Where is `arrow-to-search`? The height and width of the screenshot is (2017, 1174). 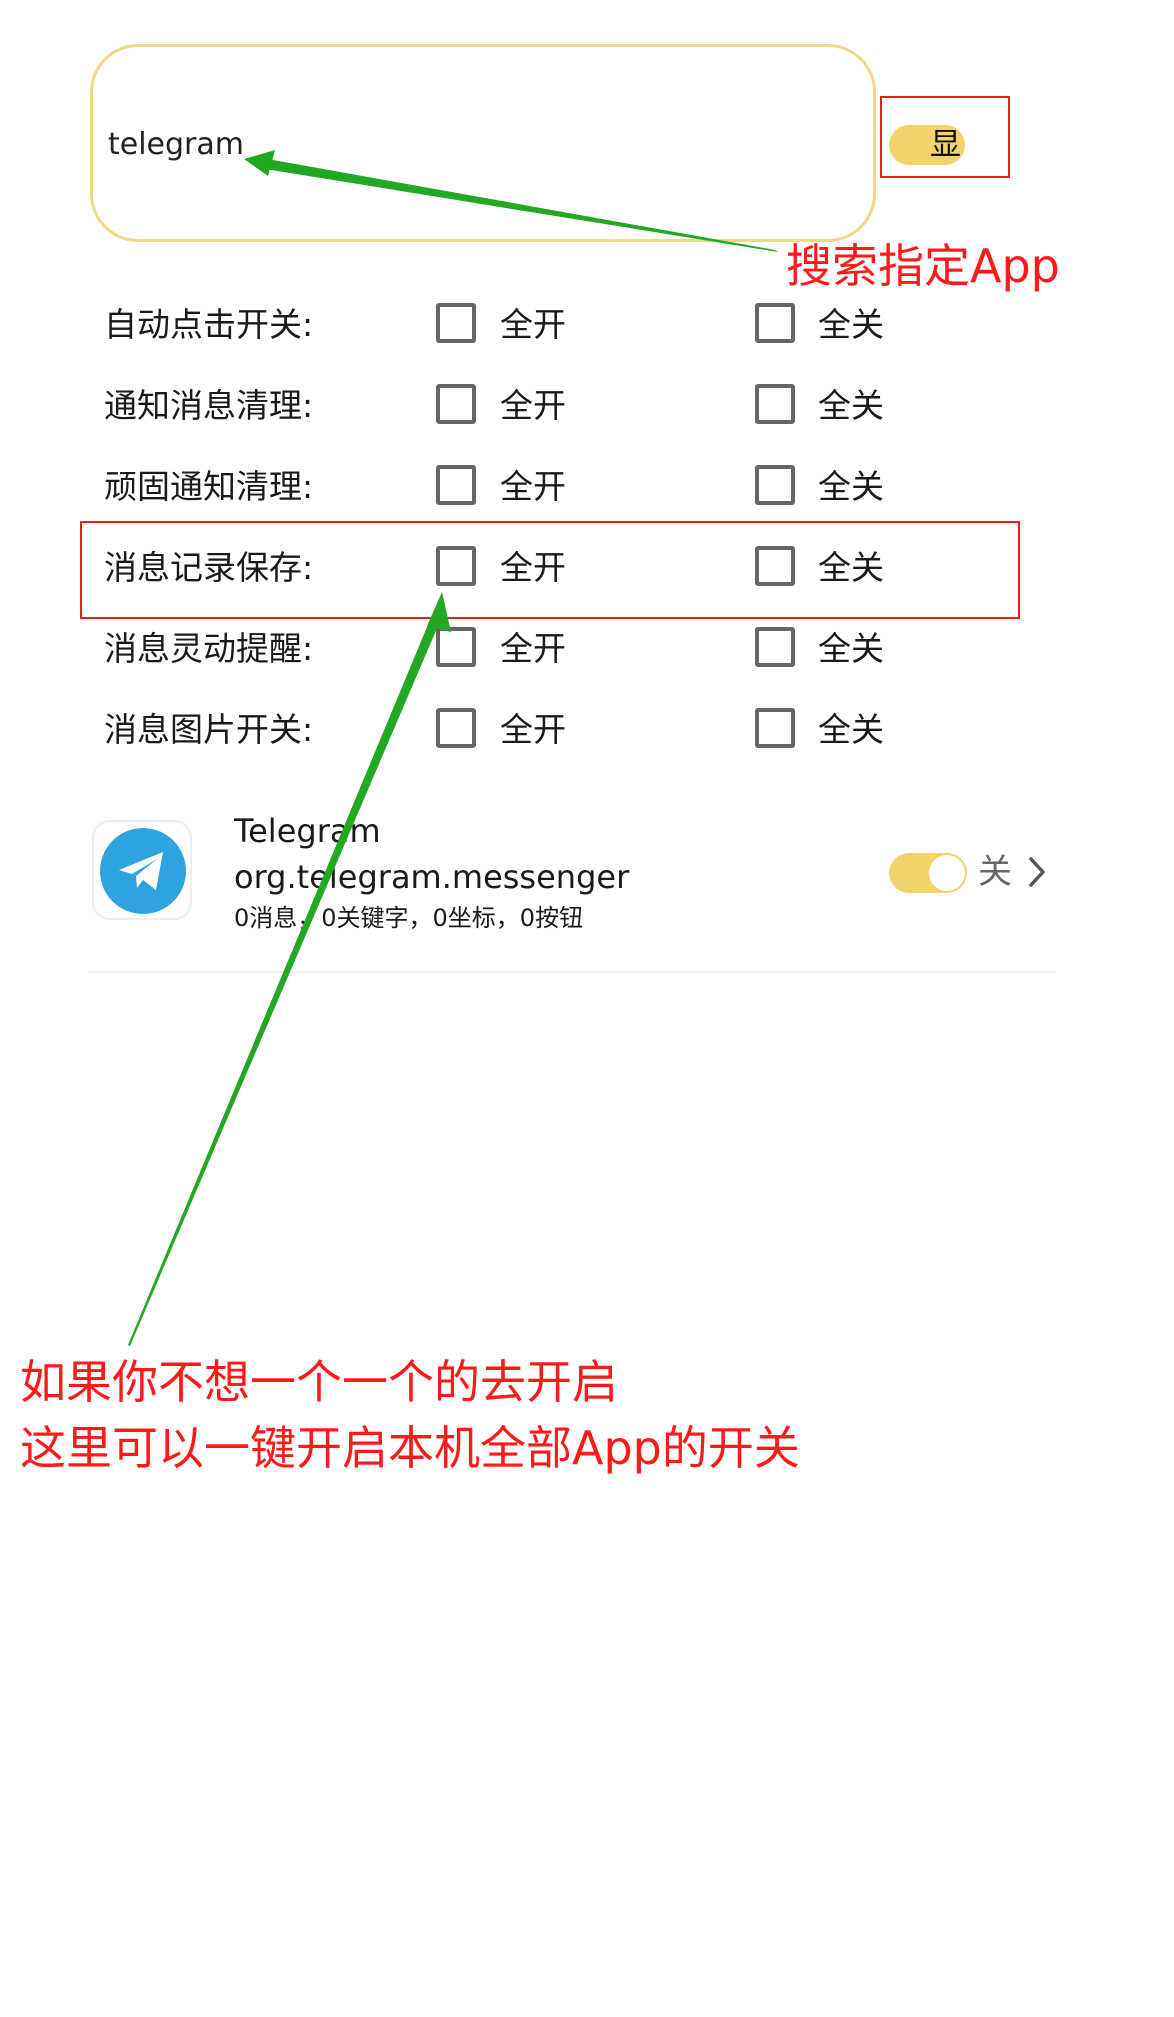
arrow-to-search is located at coordinates (511, 201).